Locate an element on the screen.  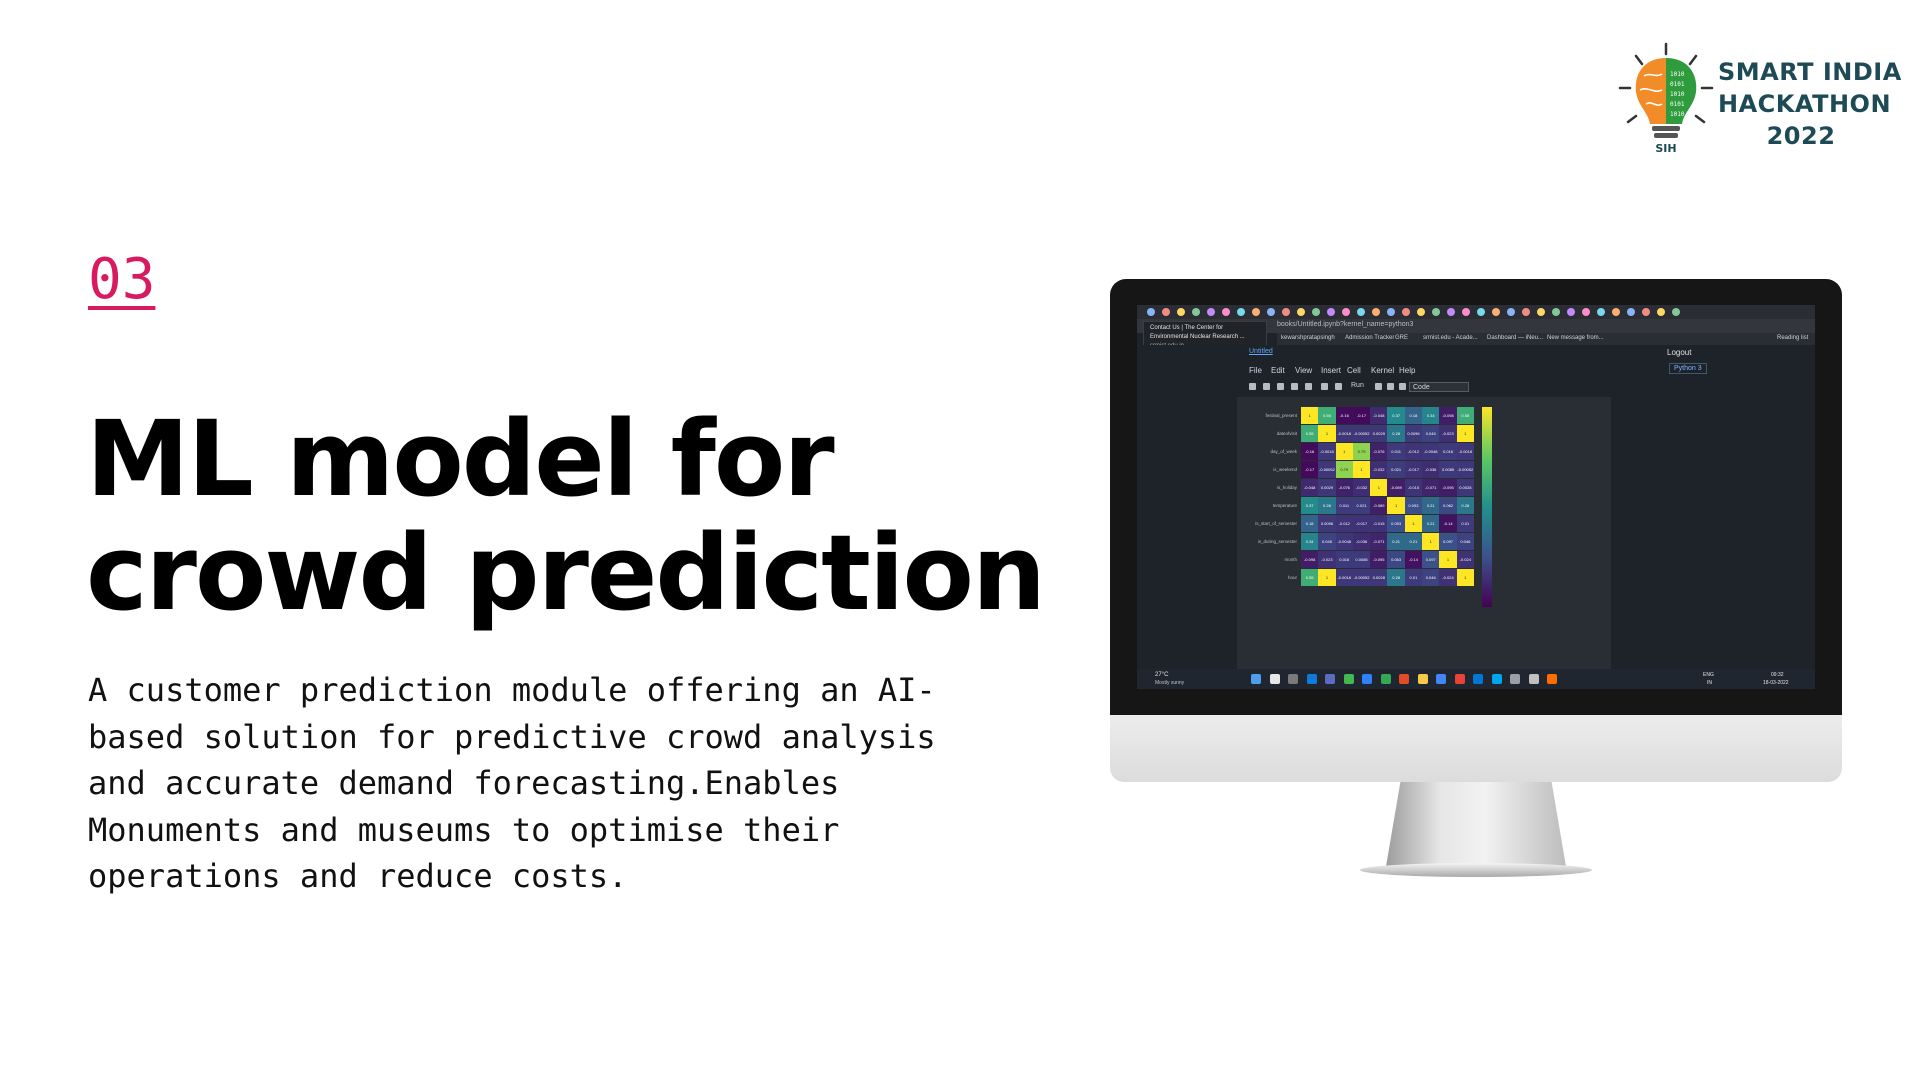
menu-item-insert: Insert is located at coordinates (1331, 370).